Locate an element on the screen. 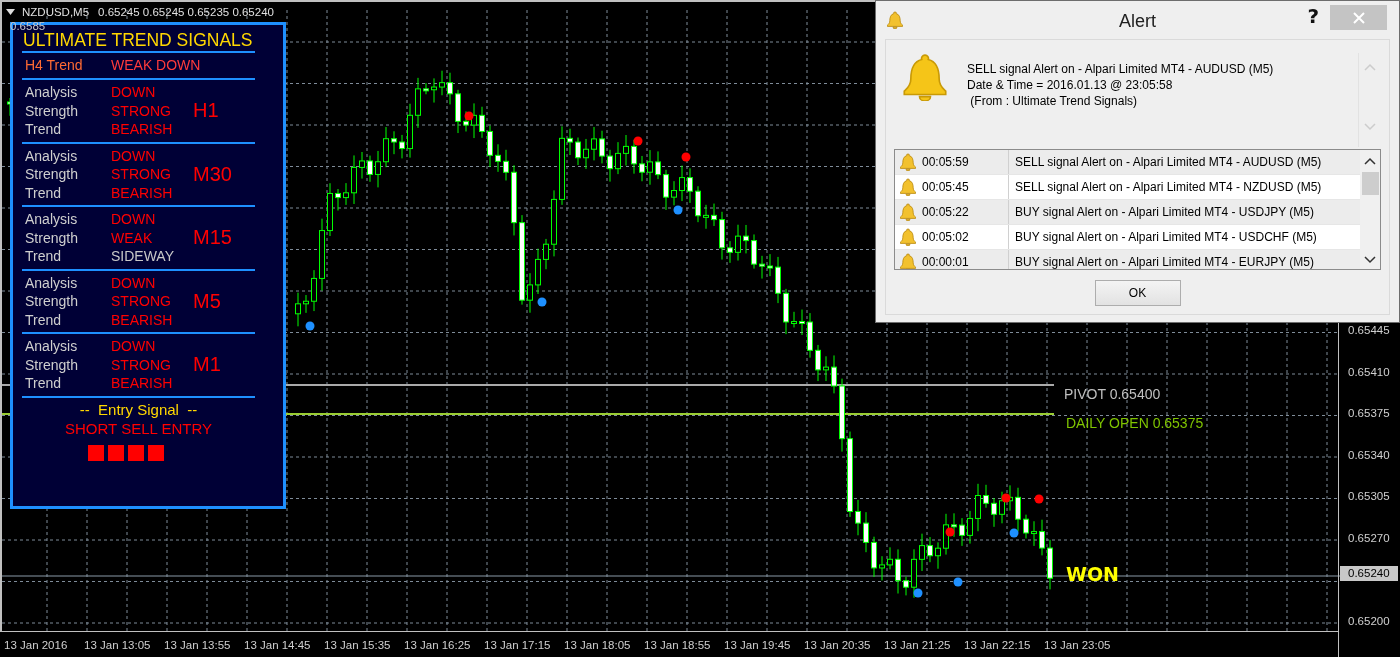 The width and height of the screenshot is (1400, 657). time-label: 13 Jan 17:15 is located at coordinates (518, 644).